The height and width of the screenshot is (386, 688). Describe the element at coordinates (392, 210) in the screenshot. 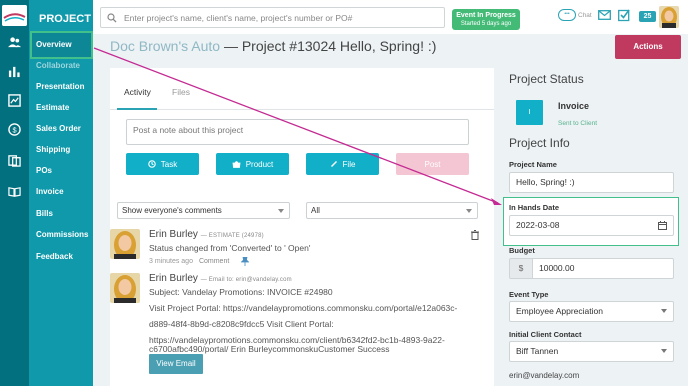

I see `type-filter-select: All` at that location.